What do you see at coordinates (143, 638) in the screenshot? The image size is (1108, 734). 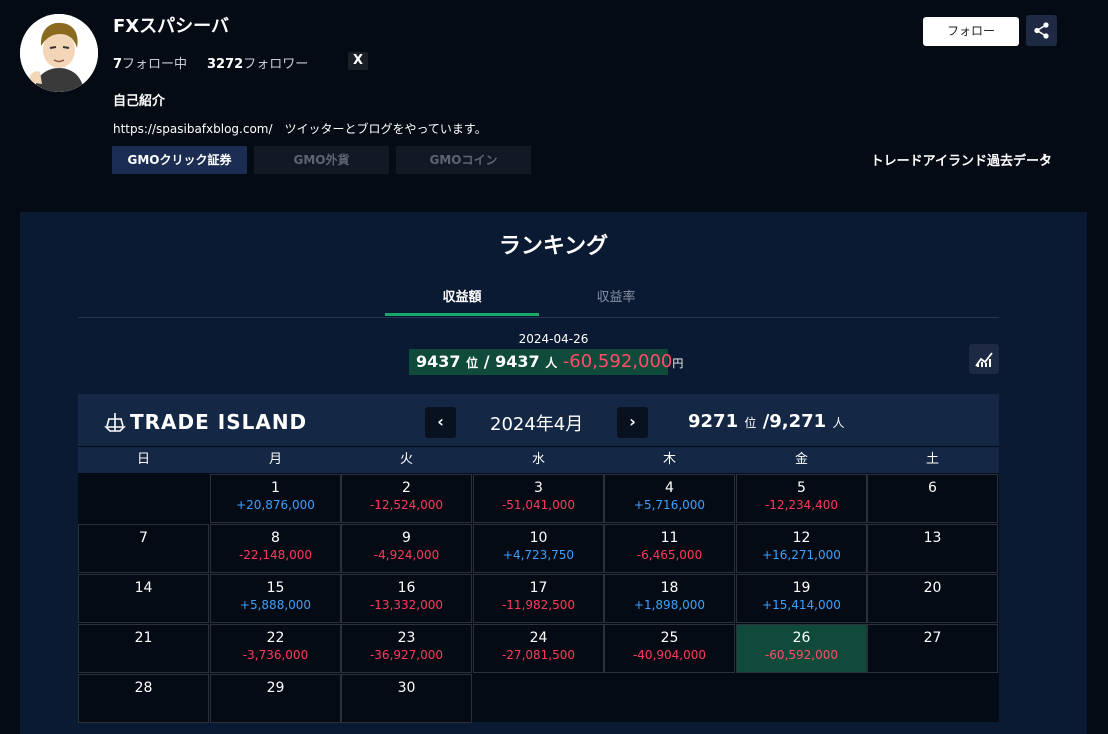 I see `day-number: 21` at bounding box center [143, 638].